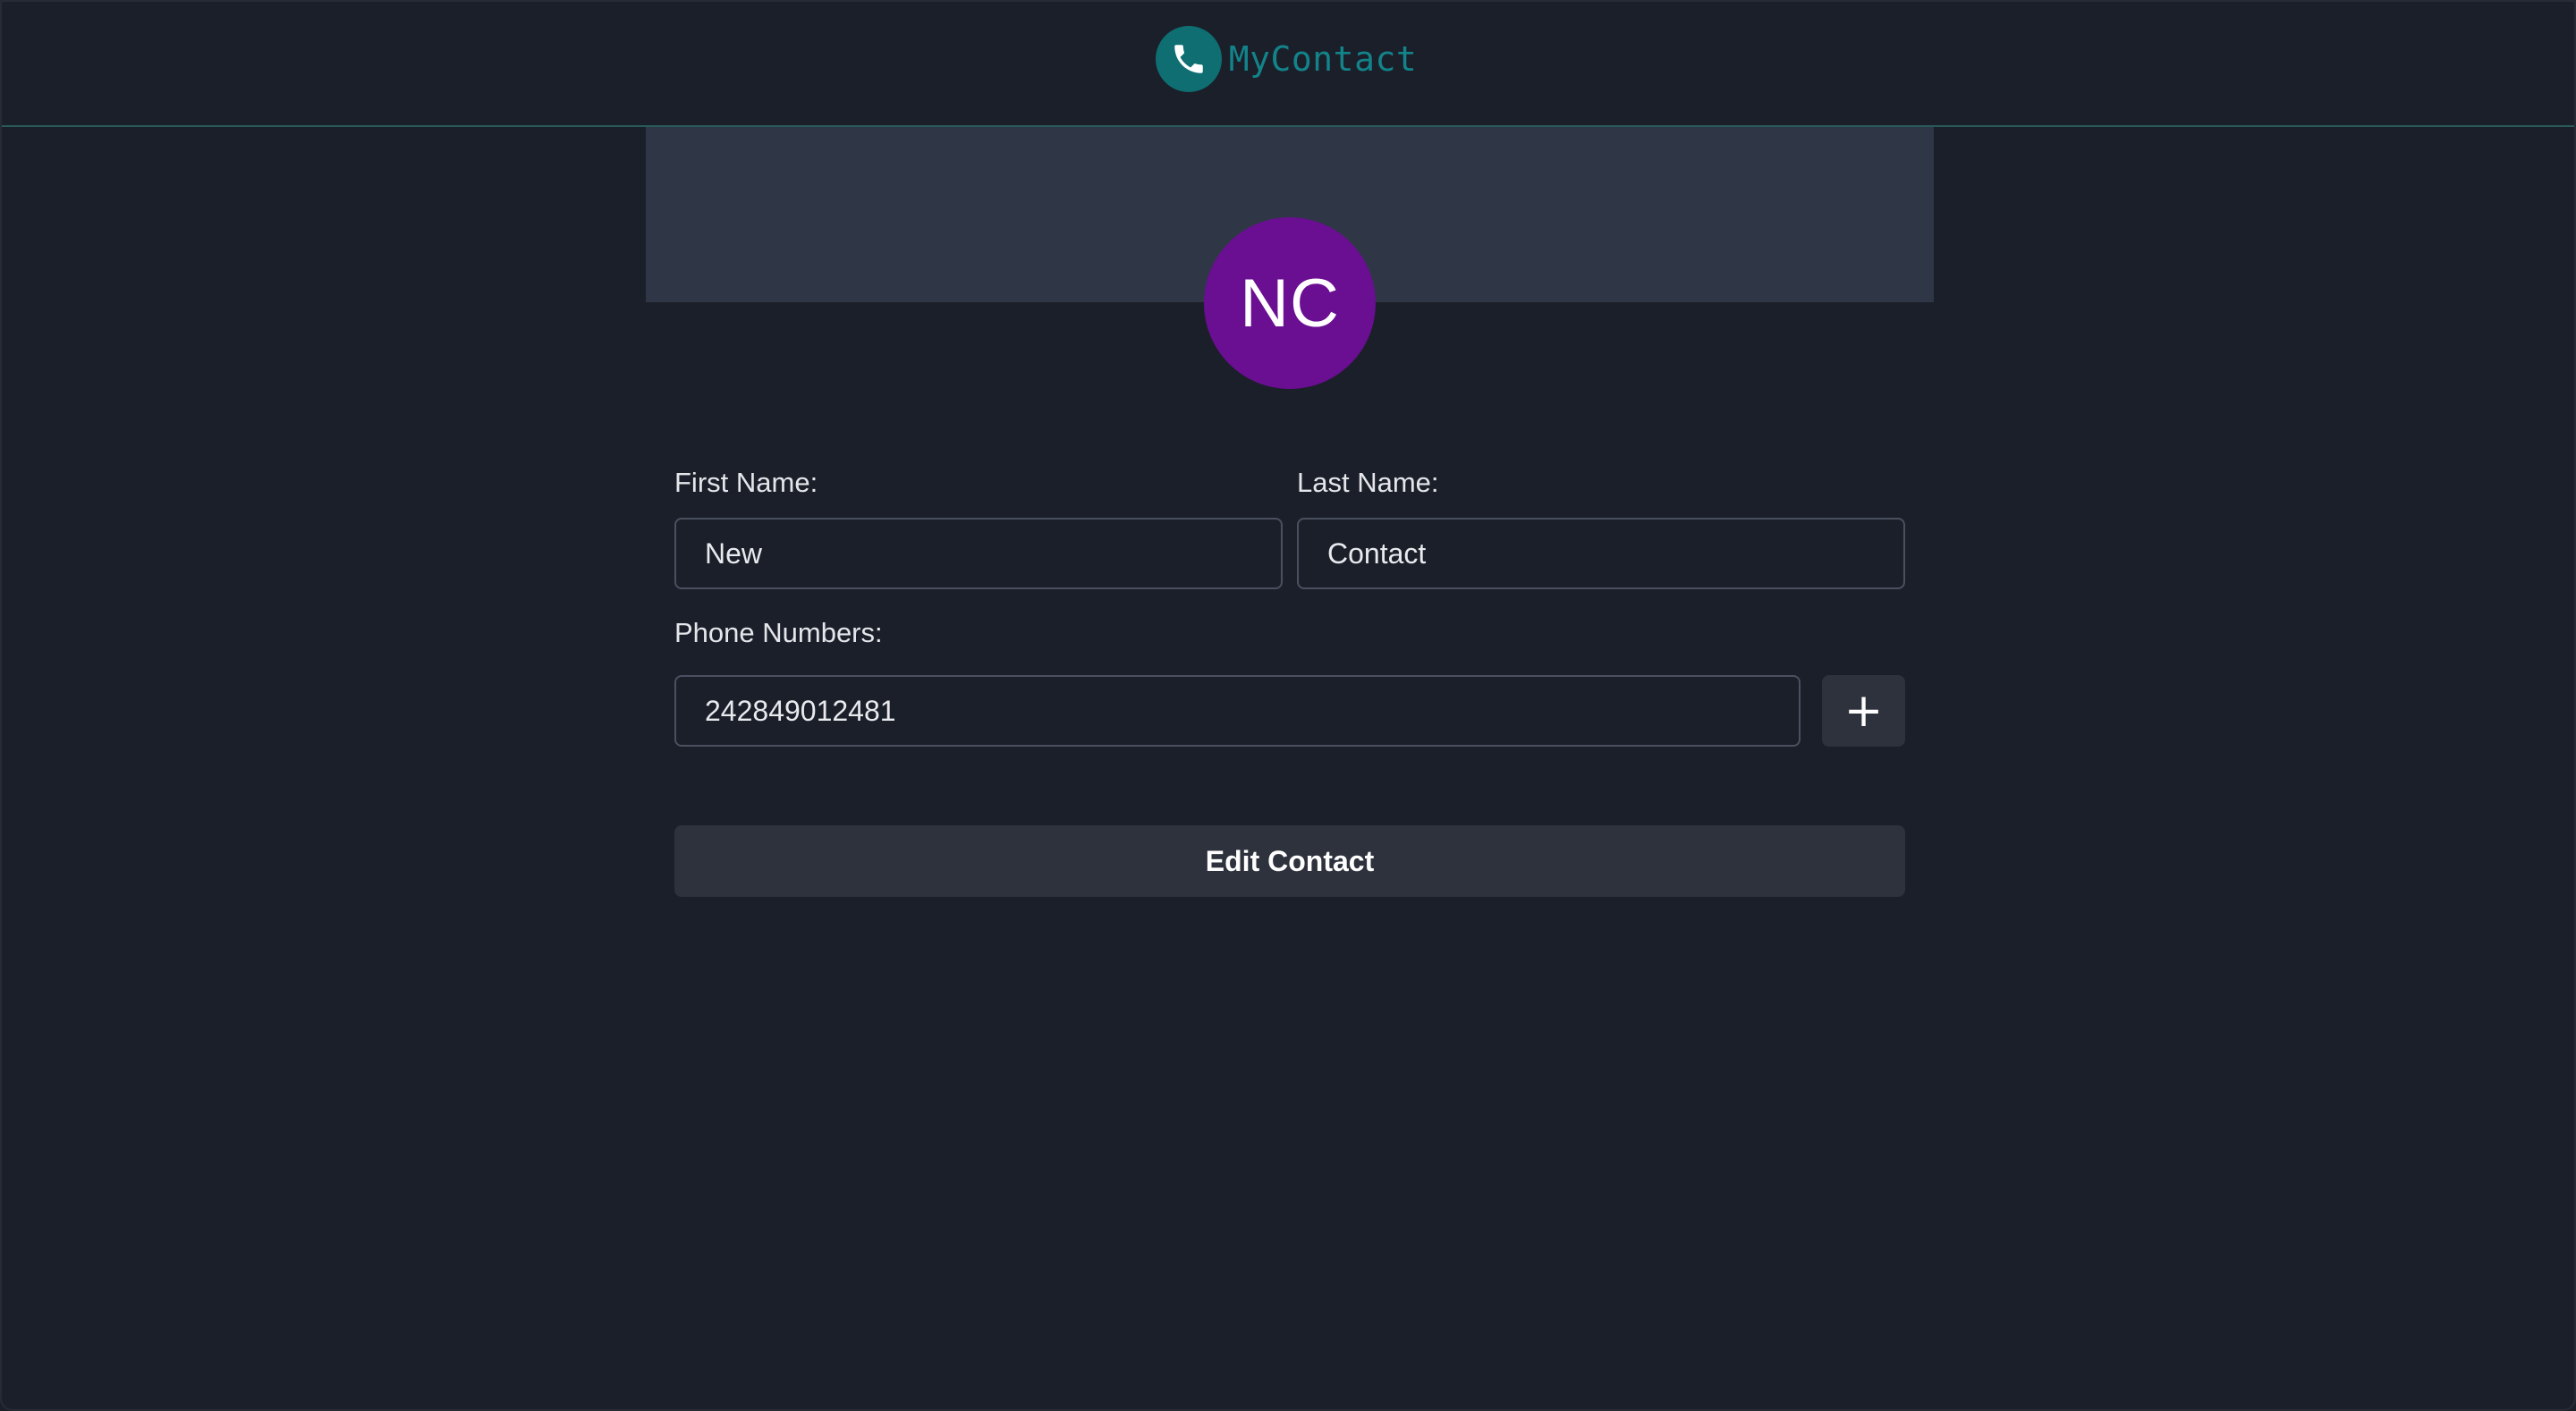 The height and width of the screenshot is (1411, 2576). What do you see at coordinates (1290, 303) in the screenshot?
I see `avatar: NC` at bounding box center [1290, 303].